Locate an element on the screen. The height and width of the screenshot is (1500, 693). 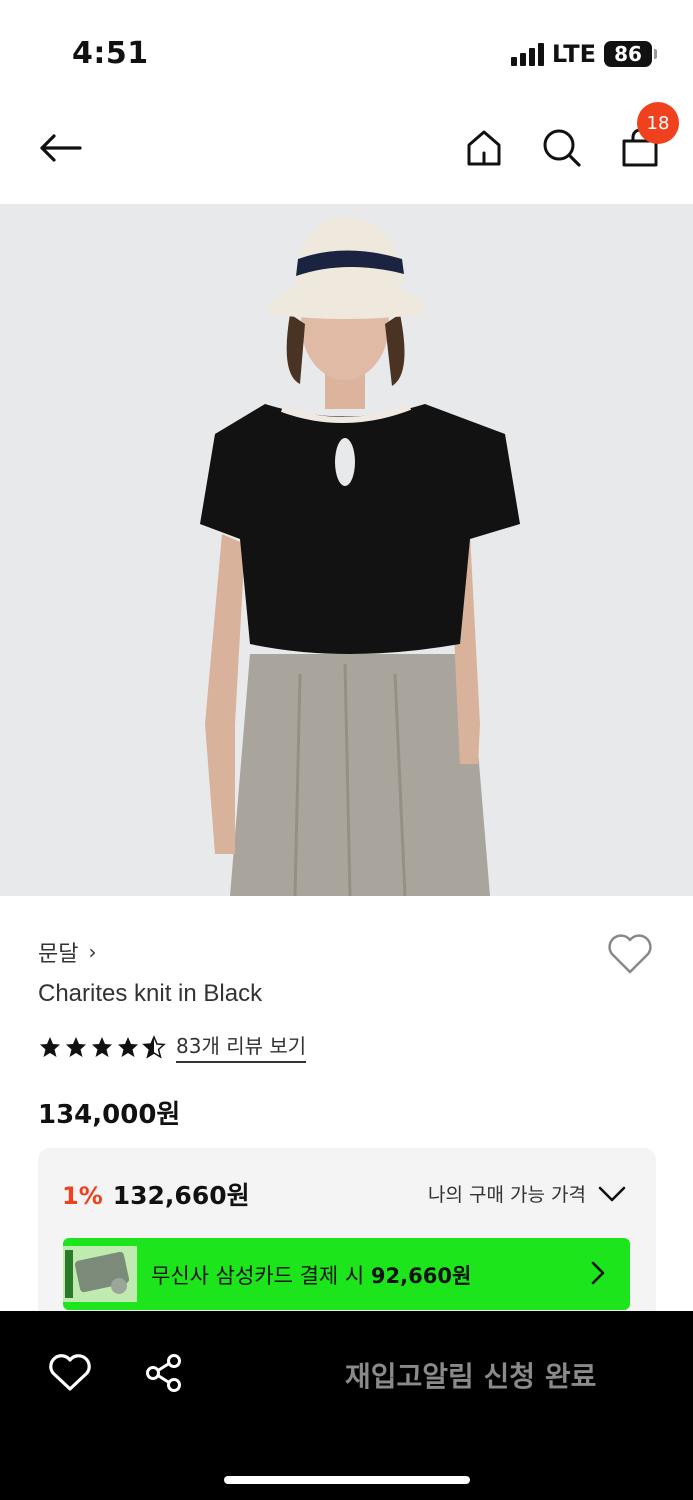
my-price-toggle: 나의 구매 가능 가격 is located at coordinates (527, 1193).